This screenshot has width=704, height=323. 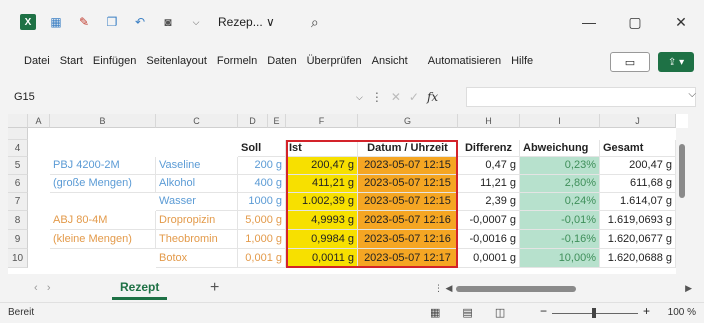 What do you see at coordinates (18, 202) in the screenshot?
I see `row-header-7: 7` at bounding box center [18, 202].